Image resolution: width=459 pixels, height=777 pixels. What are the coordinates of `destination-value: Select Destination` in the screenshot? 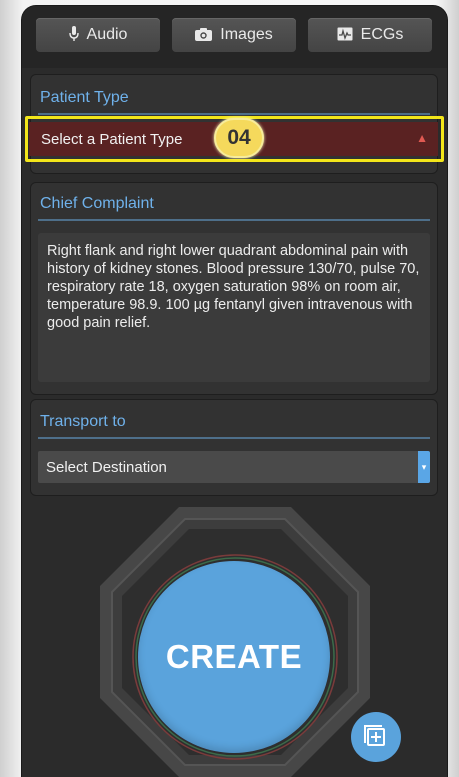 It's located at (106, 467).